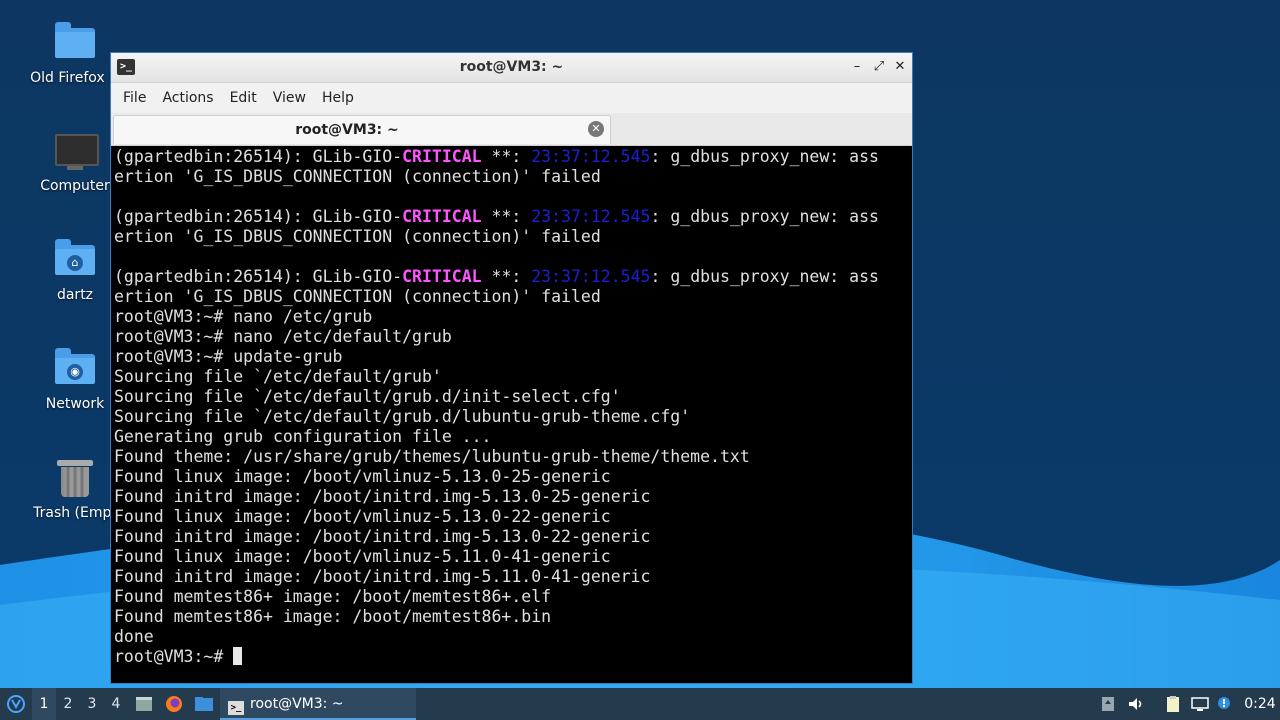 This screenshot has width=1280, height=720. Describe the element at coordinates (77, 150) in the screenshot. I see `computer-icon` at that location.